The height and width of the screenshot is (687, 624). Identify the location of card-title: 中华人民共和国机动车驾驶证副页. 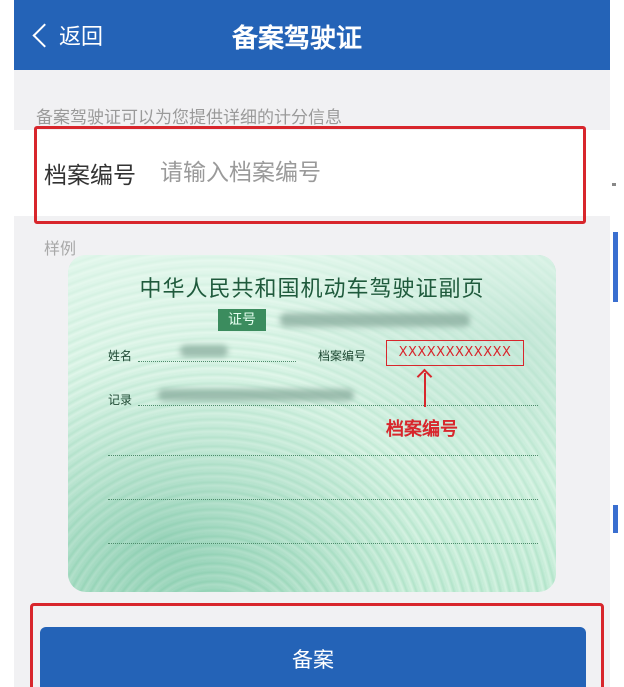
(312, 289).